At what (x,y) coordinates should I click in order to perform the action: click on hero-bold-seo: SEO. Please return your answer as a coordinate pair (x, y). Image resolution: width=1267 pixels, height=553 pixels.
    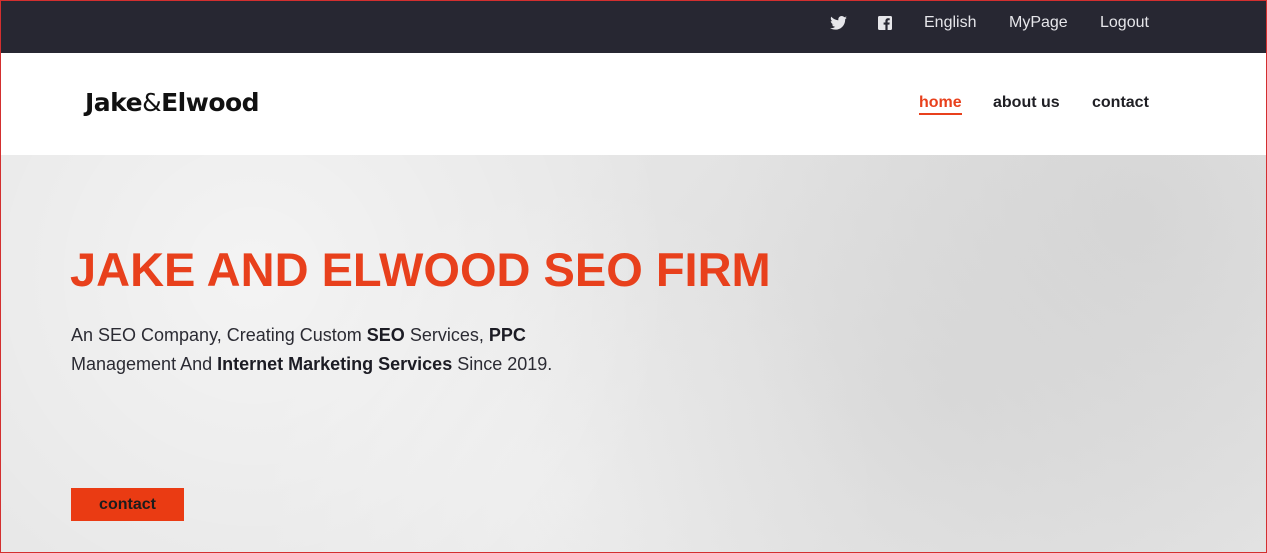
    Looking at the image, I should click on (385, 335).